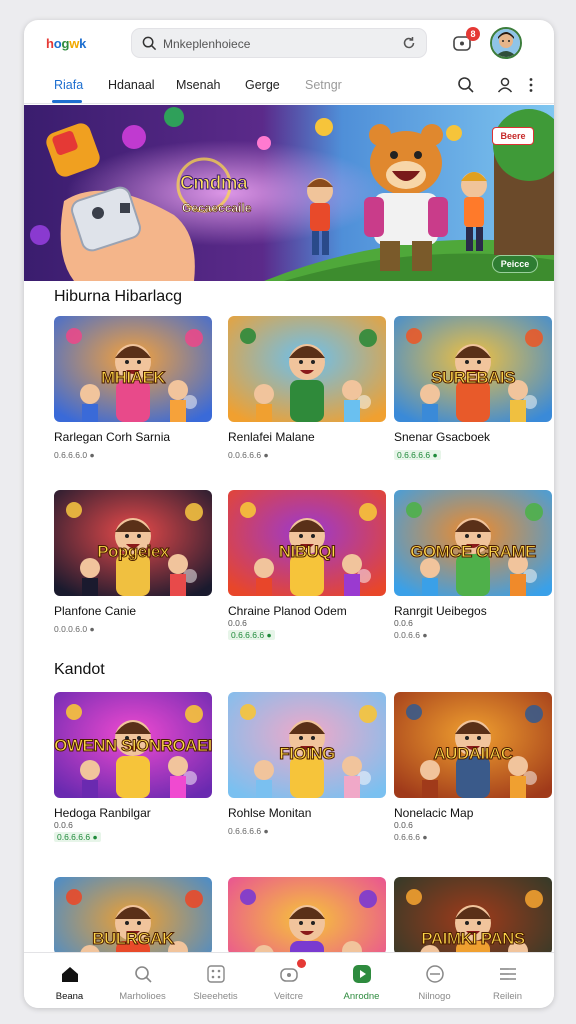 The width and height of the screenshot is (576, 1024). I want to click on search-bar: Mnkeplenhoiece, so click(279, 43).